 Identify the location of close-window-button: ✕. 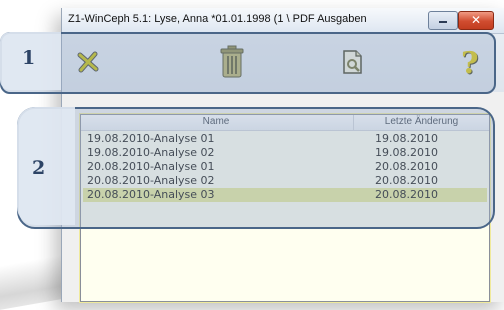
(476, 20).